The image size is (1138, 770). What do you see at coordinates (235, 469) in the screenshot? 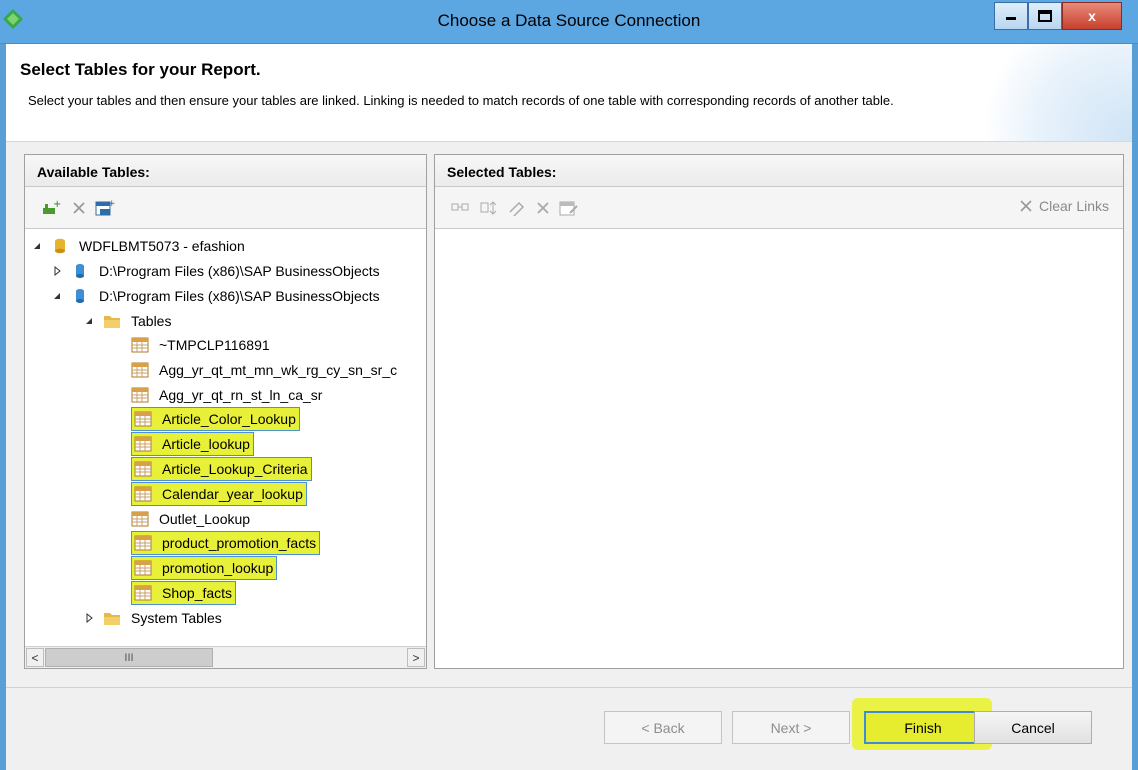
I see `table-name: Article_Lookup_Criteria` at bounding box center [235, 469].